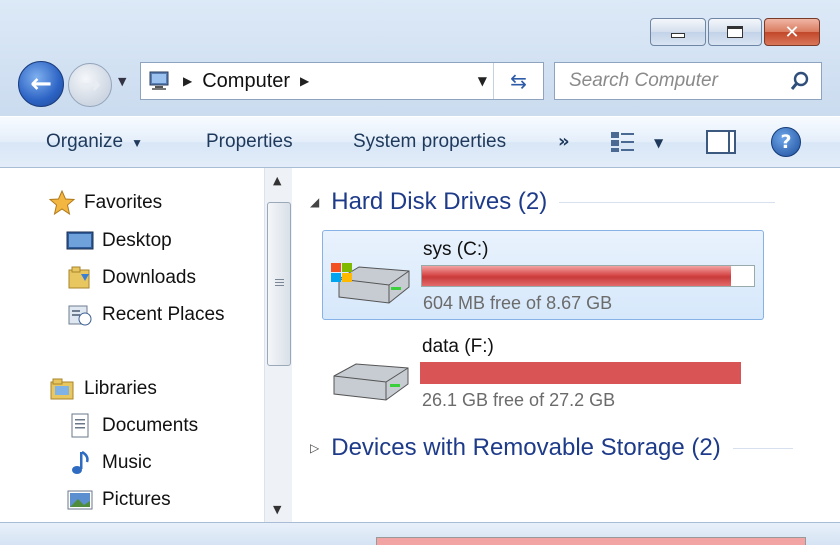 The image size is (840, 545). What do you see at coordinates (458, 346) in the screenshot?
I see `drive-name: data (F:)` at bounding box center [458, 346].